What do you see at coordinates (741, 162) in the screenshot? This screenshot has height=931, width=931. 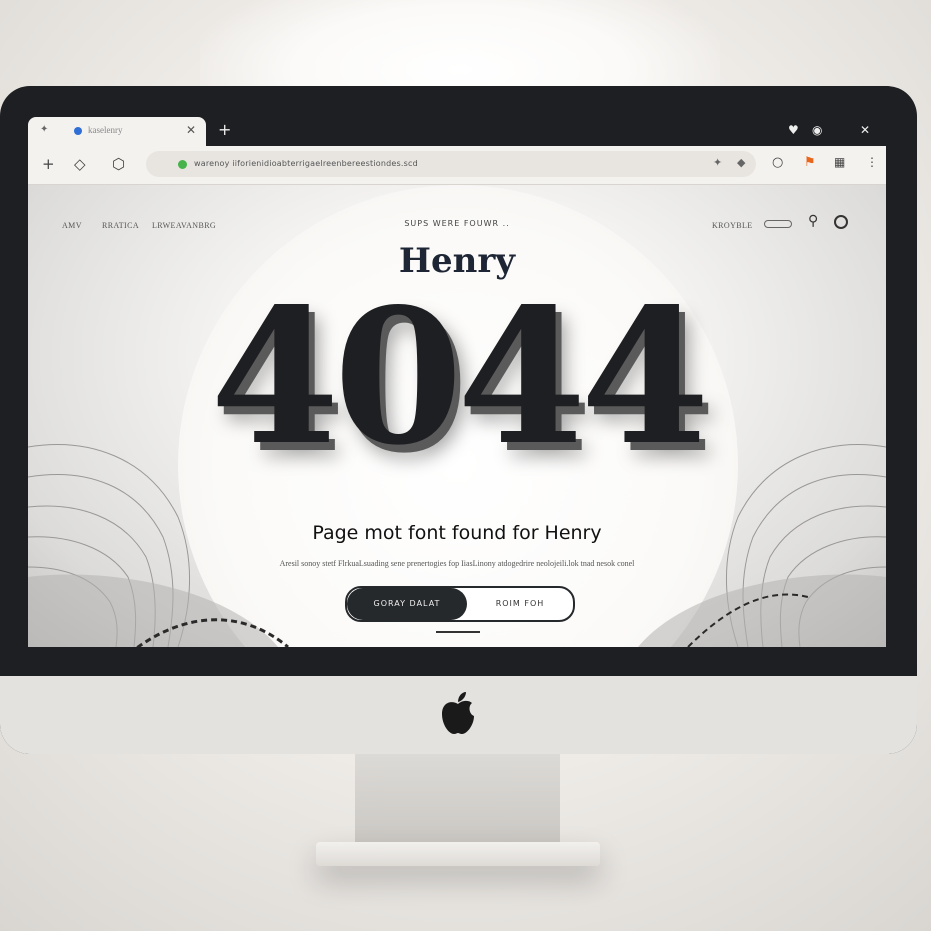 I see `extension-icon: ◆` at bounding box center [741, 162].